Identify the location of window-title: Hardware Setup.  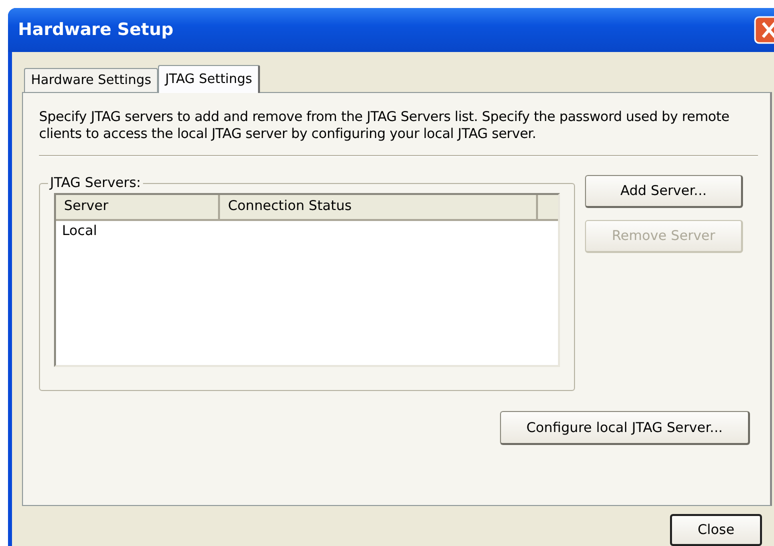
(96, 30).